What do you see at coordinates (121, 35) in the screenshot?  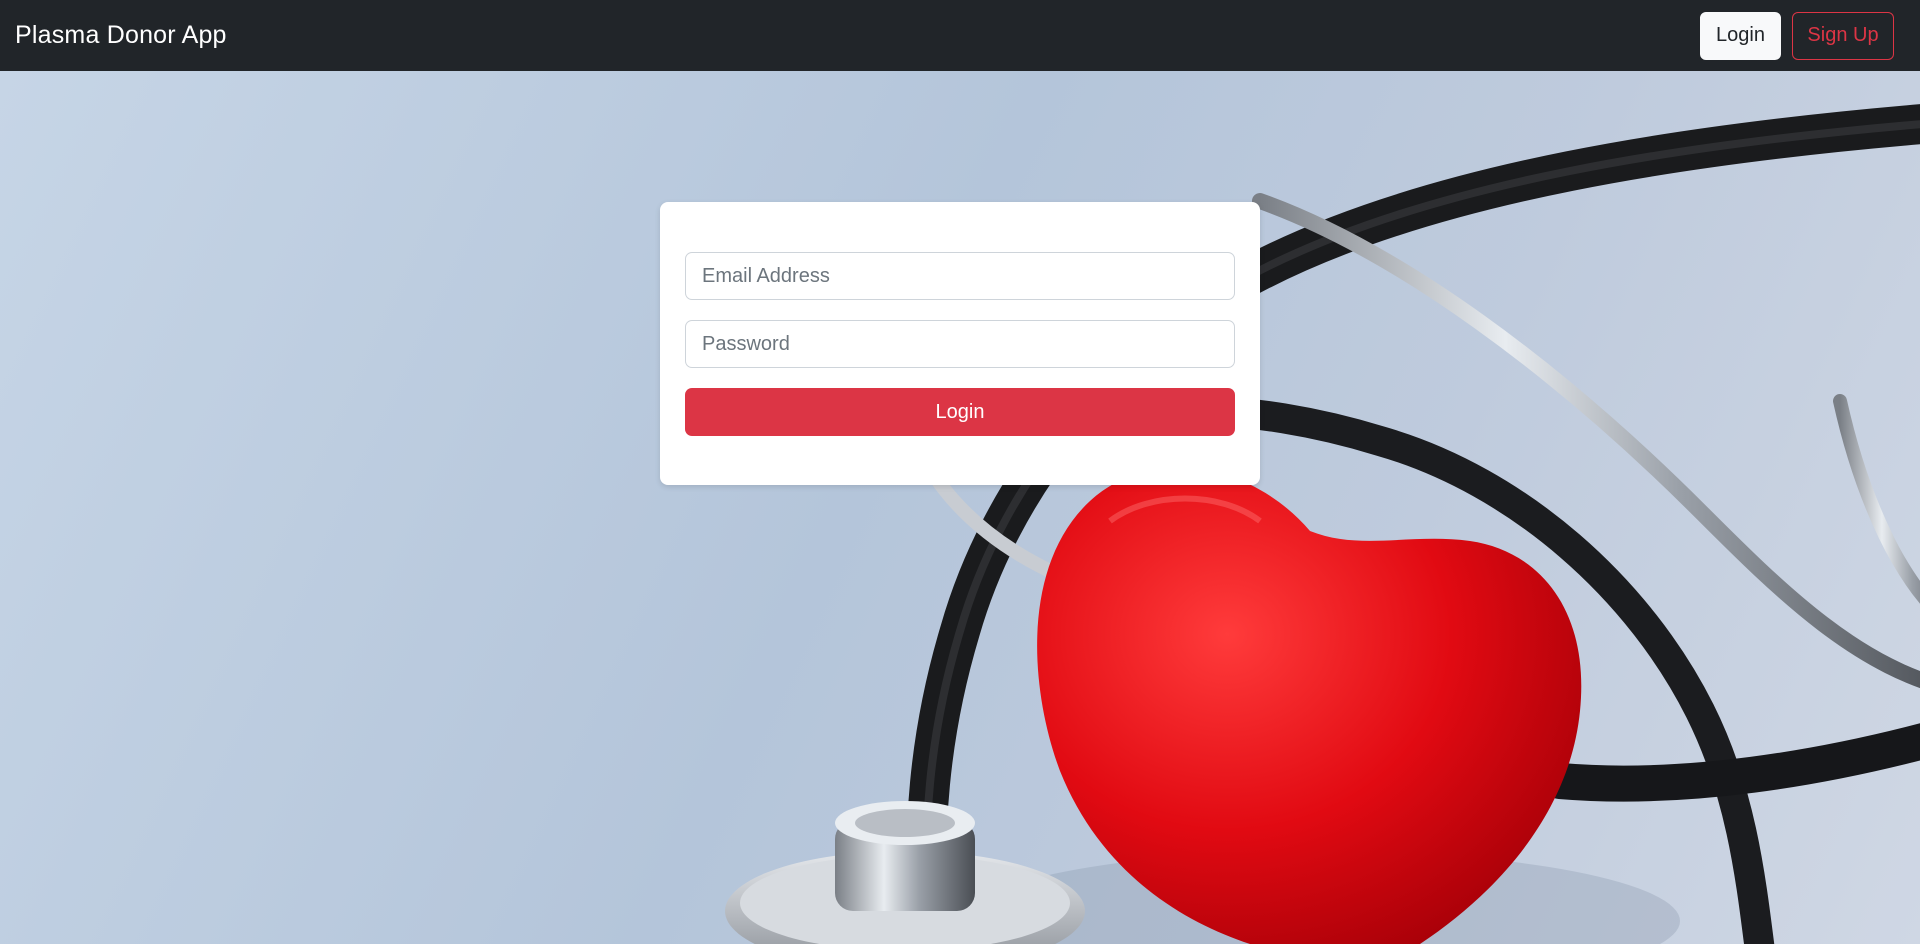 I see `brand-title: Plasma Donor App` at bounding box center [121, 35].